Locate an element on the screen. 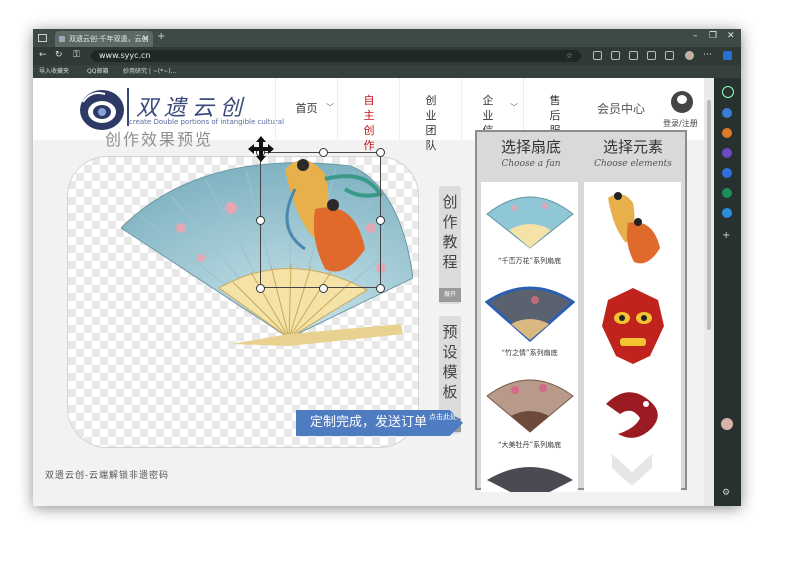  office-icon is located at coordinates (727, 193).